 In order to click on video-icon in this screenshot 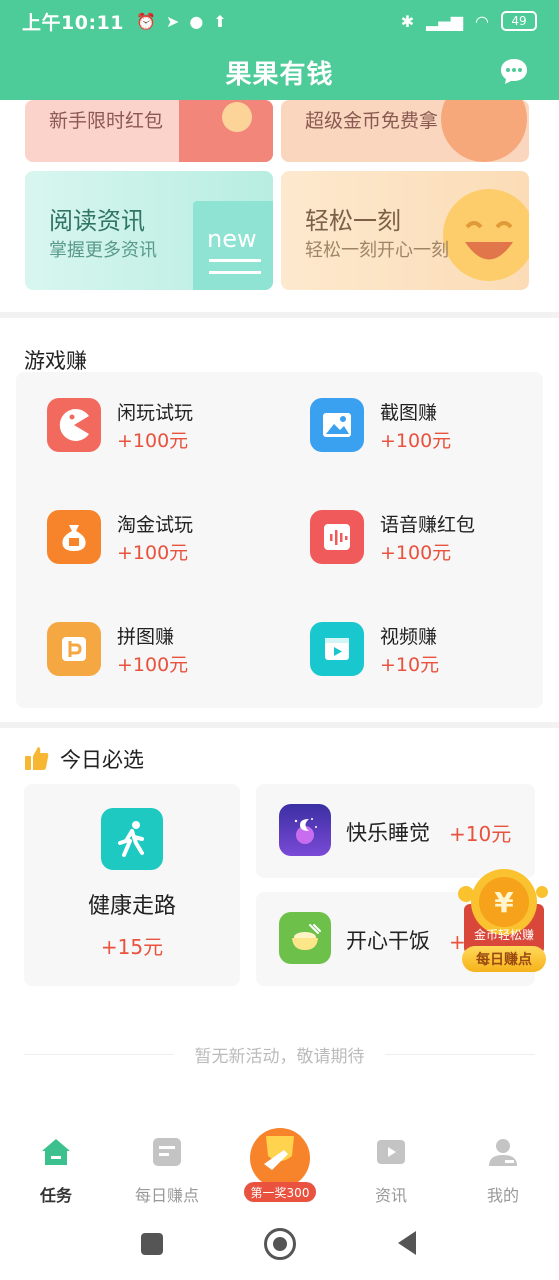, I will do `click(337, 649)`.